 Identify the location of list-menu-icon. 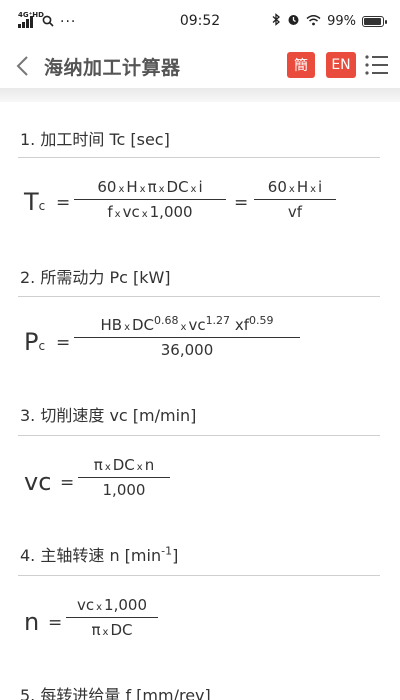
(376, 65).